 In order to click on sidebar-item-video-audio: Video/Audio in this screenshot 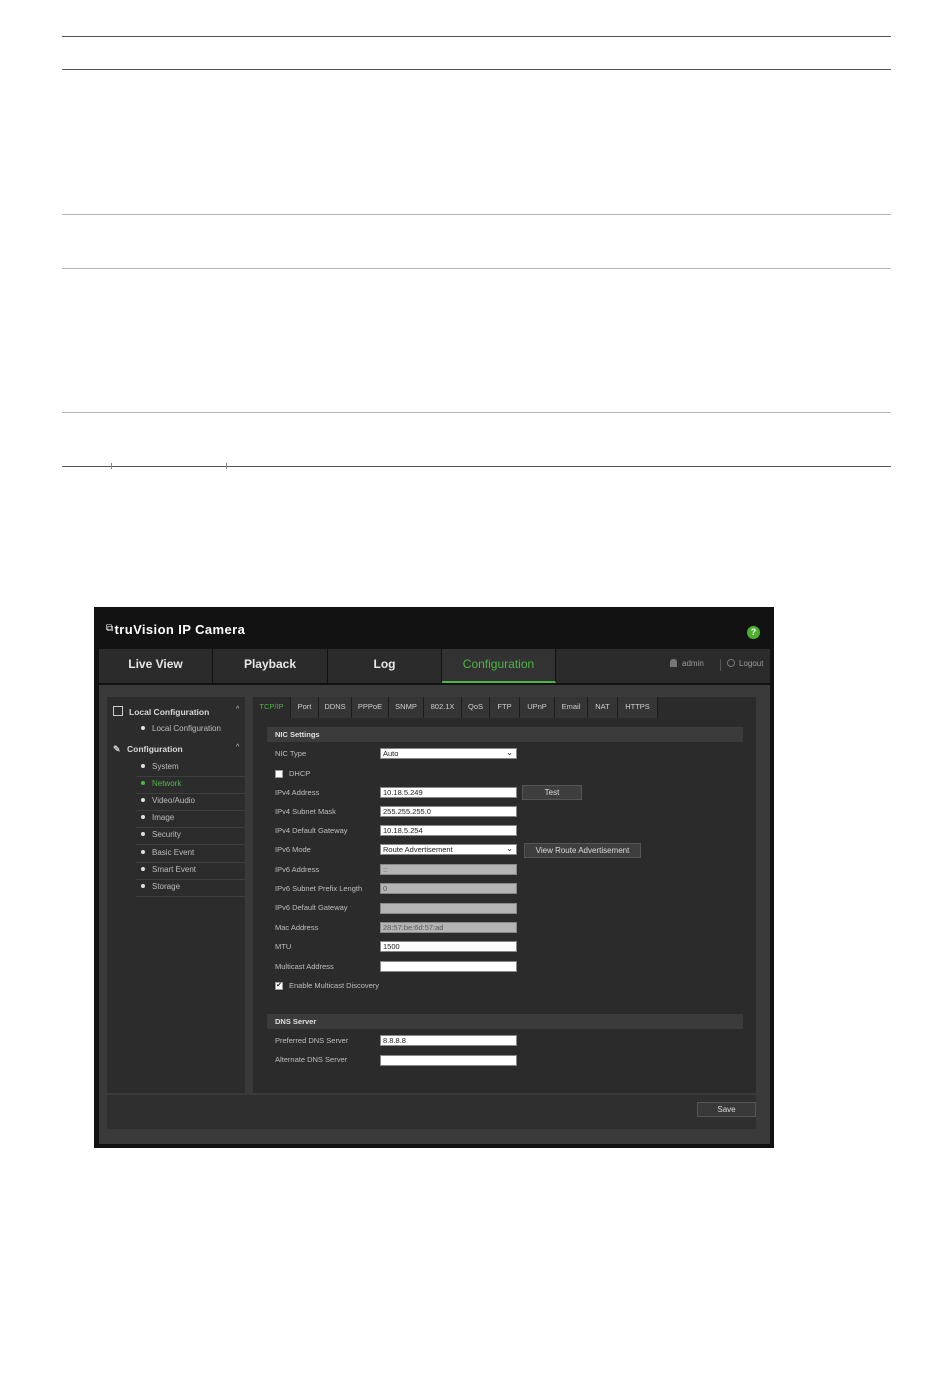, I will do `click(190, 802)`.